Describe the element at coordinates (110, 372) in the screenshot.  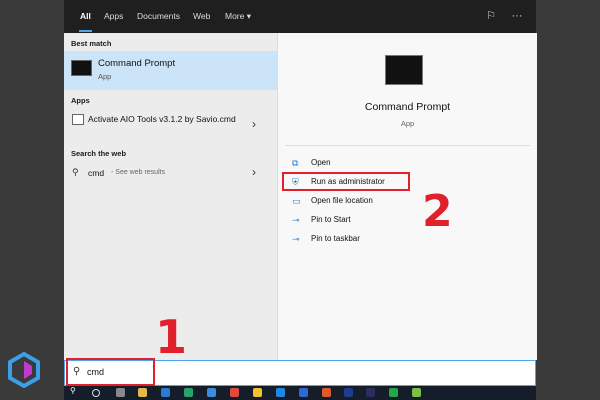
I see `highlight-search-box` at that location.